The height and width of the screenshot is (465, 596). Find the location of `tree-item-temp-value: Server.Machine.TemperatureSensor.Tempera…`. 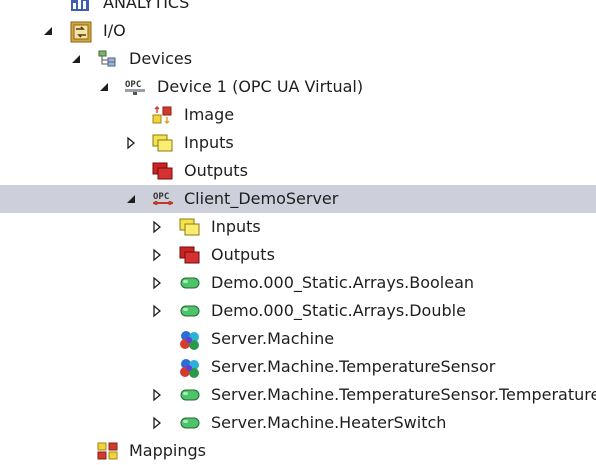

tree-item-temp-value: Server.Machine.TemperatureSensor.Tempera… is located at coordinates (298, 395).